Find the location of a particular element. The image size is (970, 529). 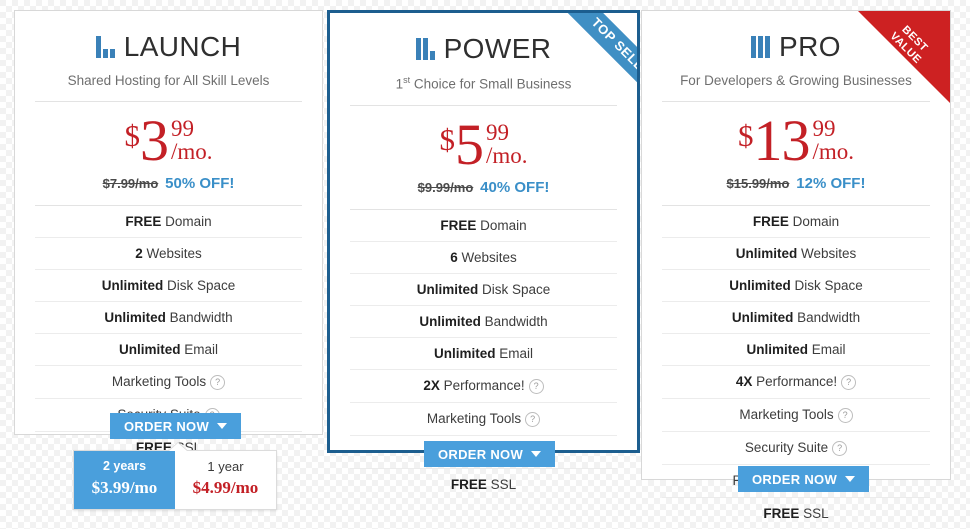

list-item: Unlimited Websites is located at coordinates (796, 254).